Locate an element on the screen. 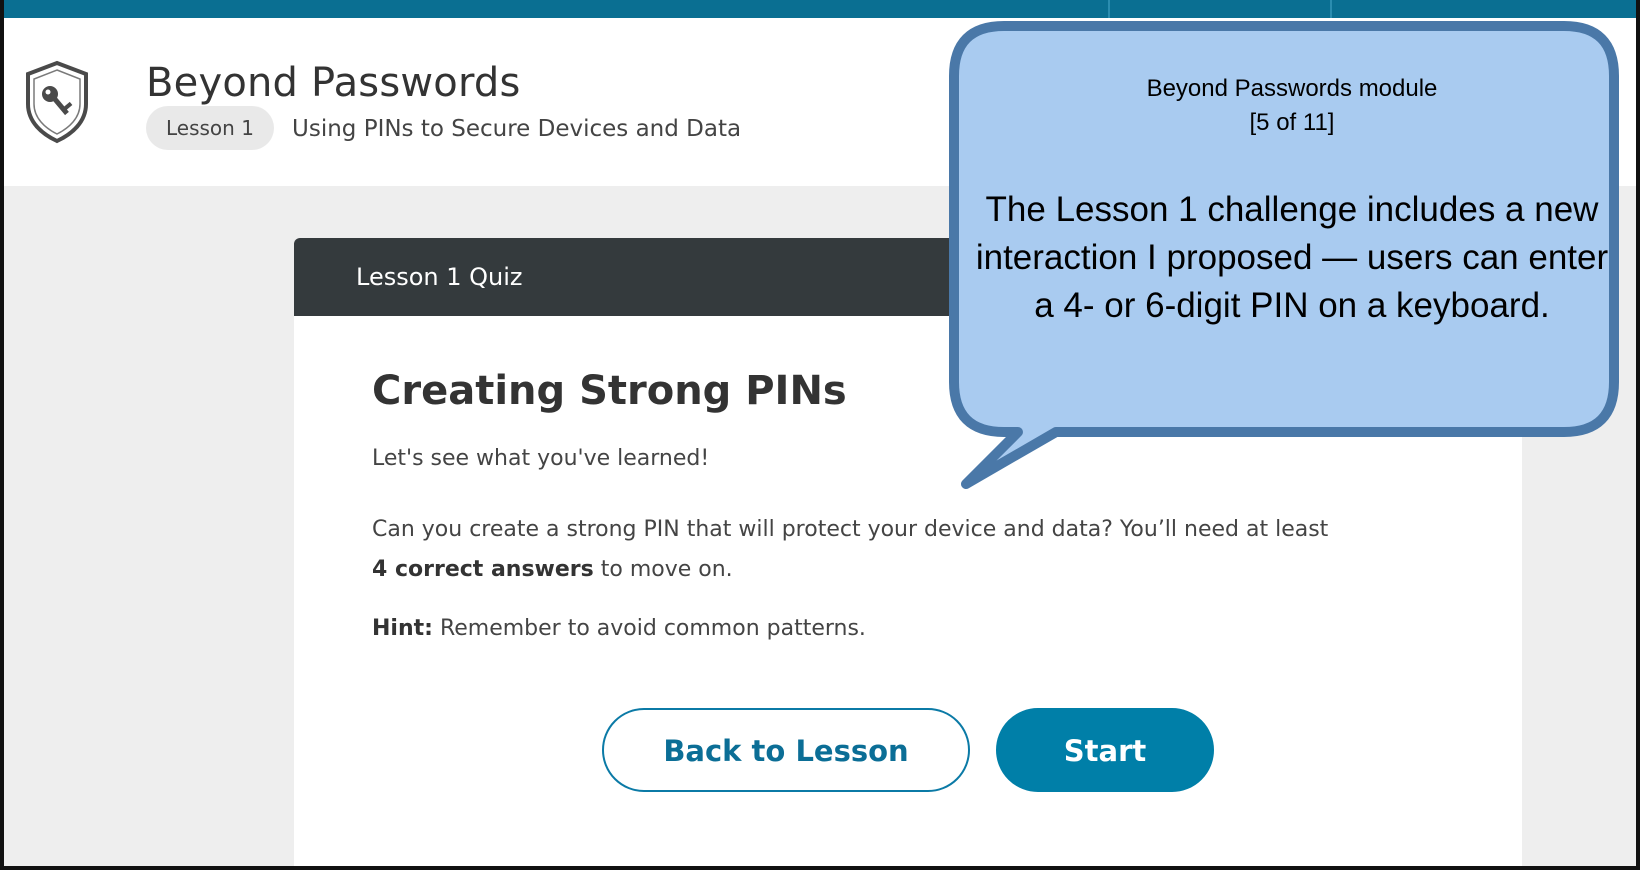 The width and height of the screenshot is (1640, 870). callout-progress: [5 of 11] is located at coordinates (1292, 122).